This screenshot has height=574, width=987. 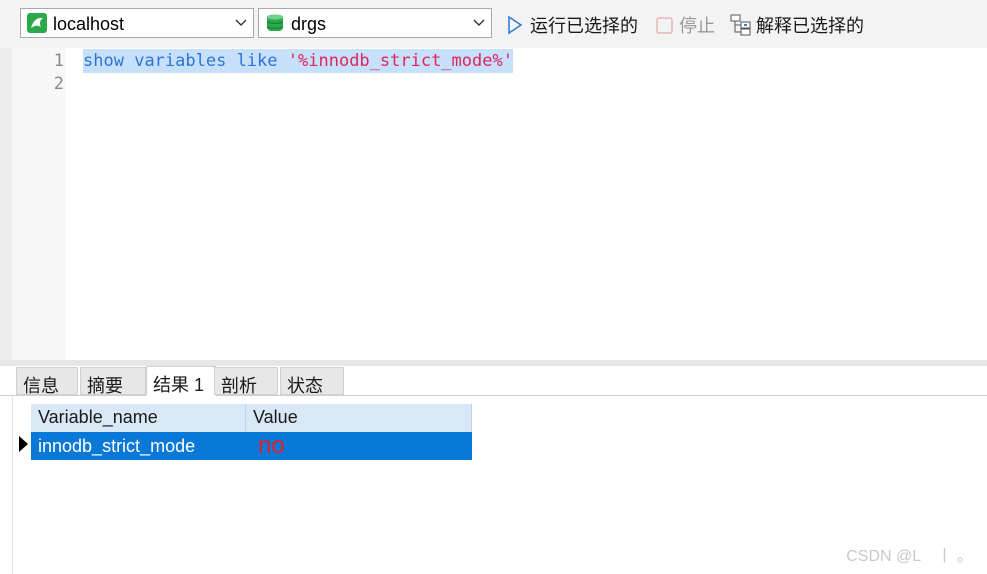 I want to click on stop-label: 停止, so click(x=697, y=26).